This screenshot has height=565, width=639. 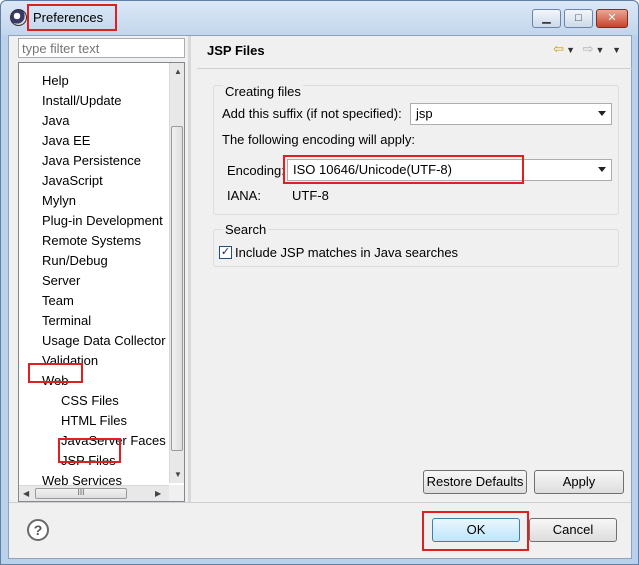 I want to click on view-menu-icon: ▼, so click(x=617, y=50).